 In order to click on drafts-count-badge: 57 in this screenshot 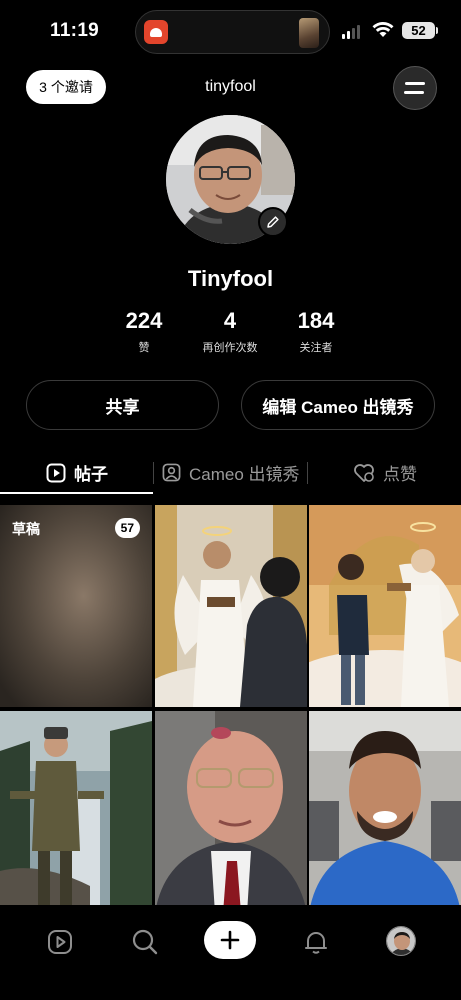, I will do `click(127, 528)`.